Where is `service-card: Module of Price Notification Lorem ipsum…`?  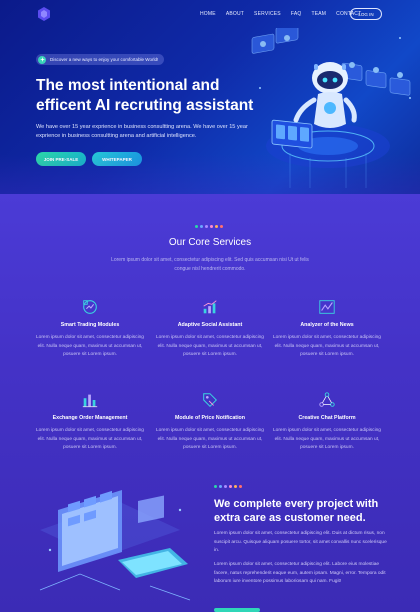 service-card: Module of Price Notification Lorem ipsum… is located at coordinates (210, 422).